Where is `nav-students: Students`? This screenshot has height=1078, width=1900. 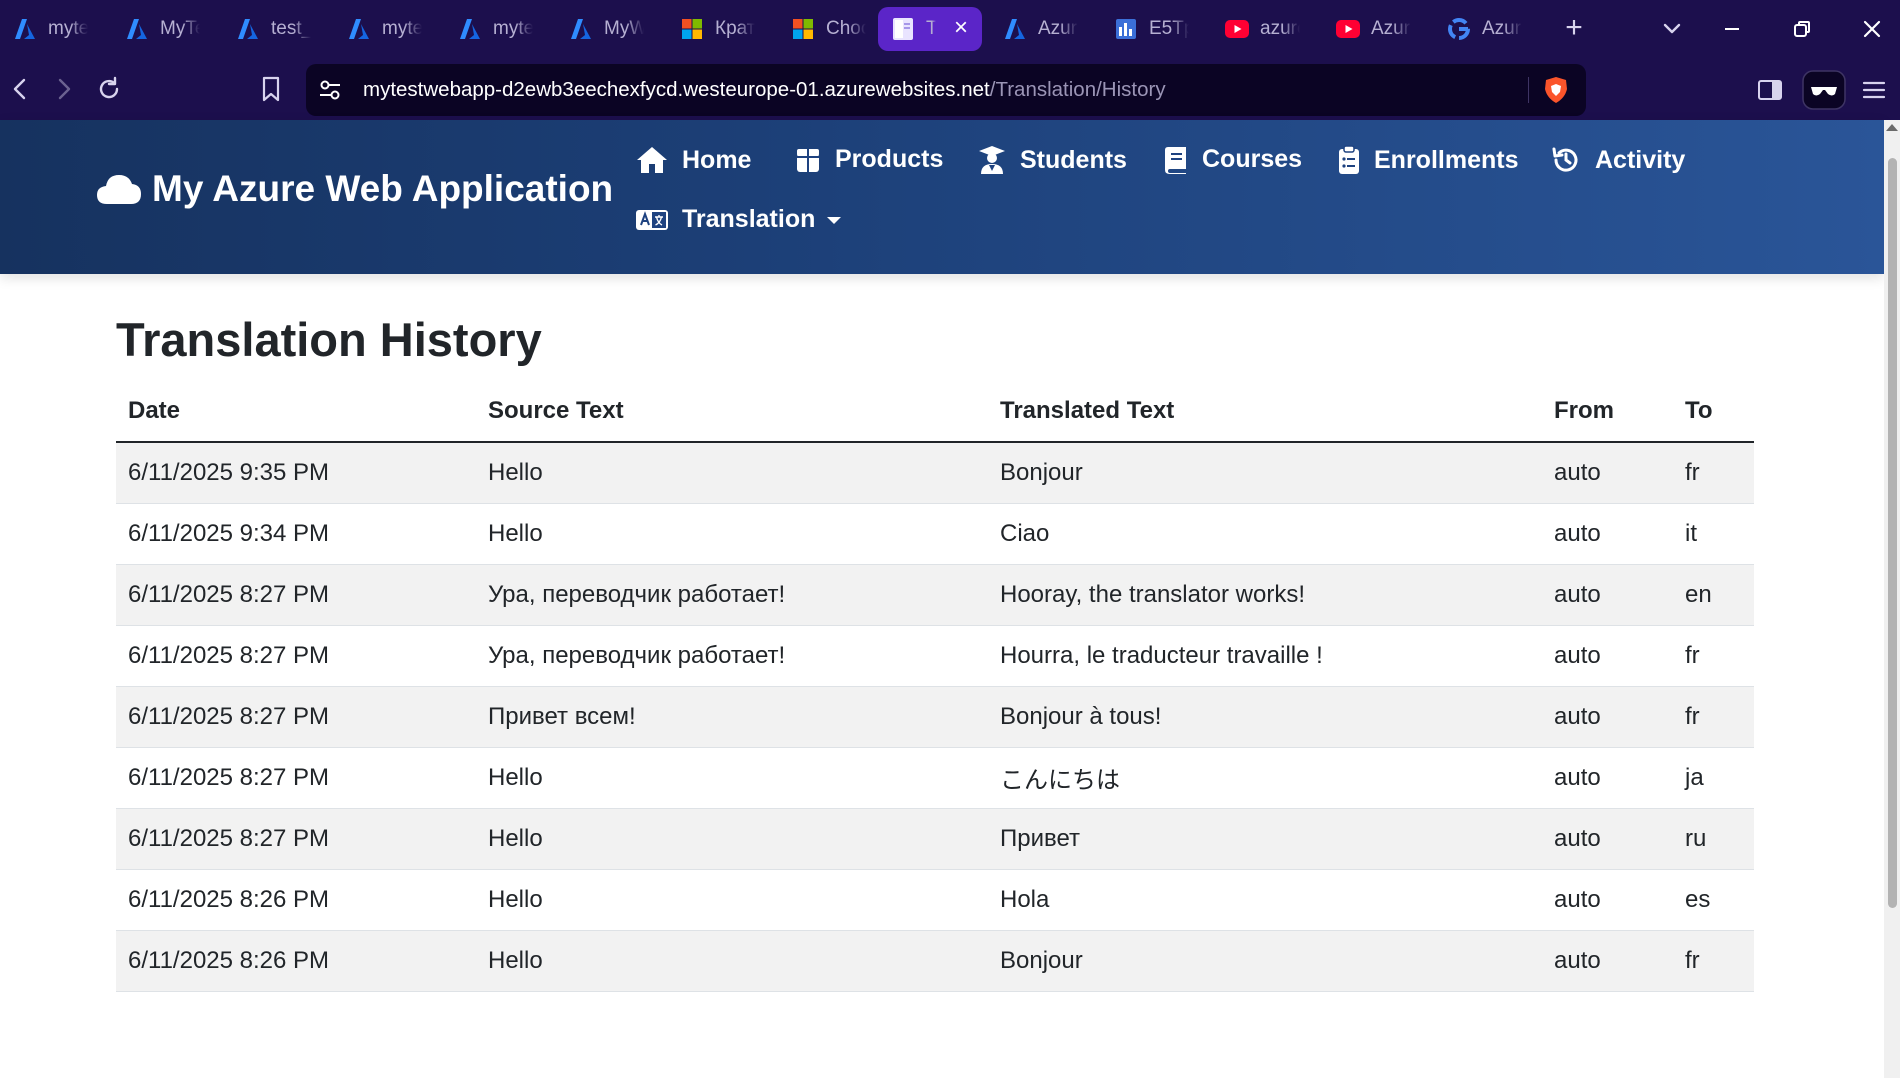 nav-students: Students is located at coordinates (1052, 160).